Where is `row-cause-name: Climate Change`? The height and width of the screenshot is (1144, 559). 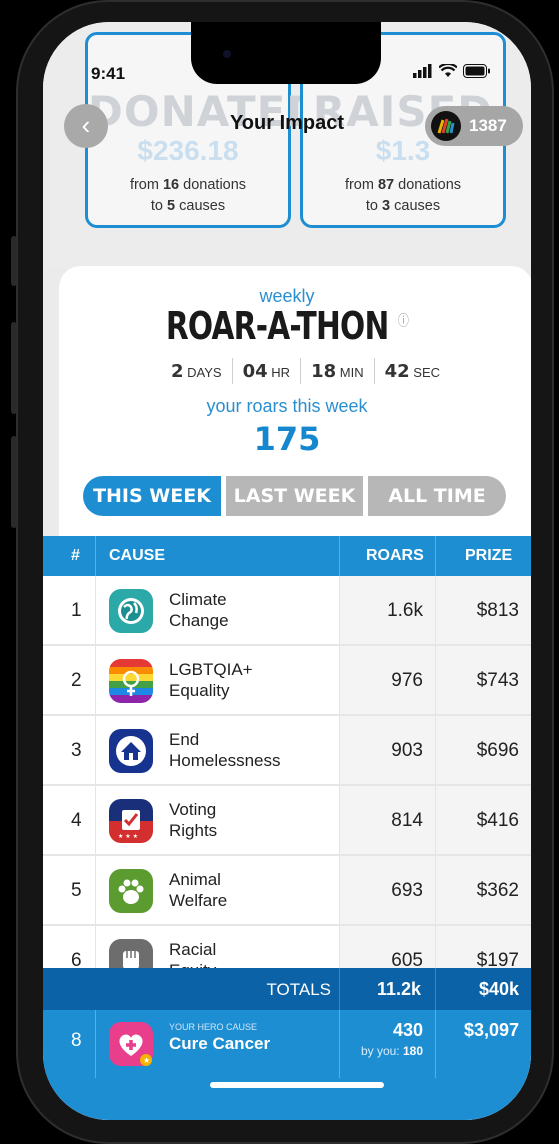
row-cause-name: Climate Change is located at coordinates (199, 610).